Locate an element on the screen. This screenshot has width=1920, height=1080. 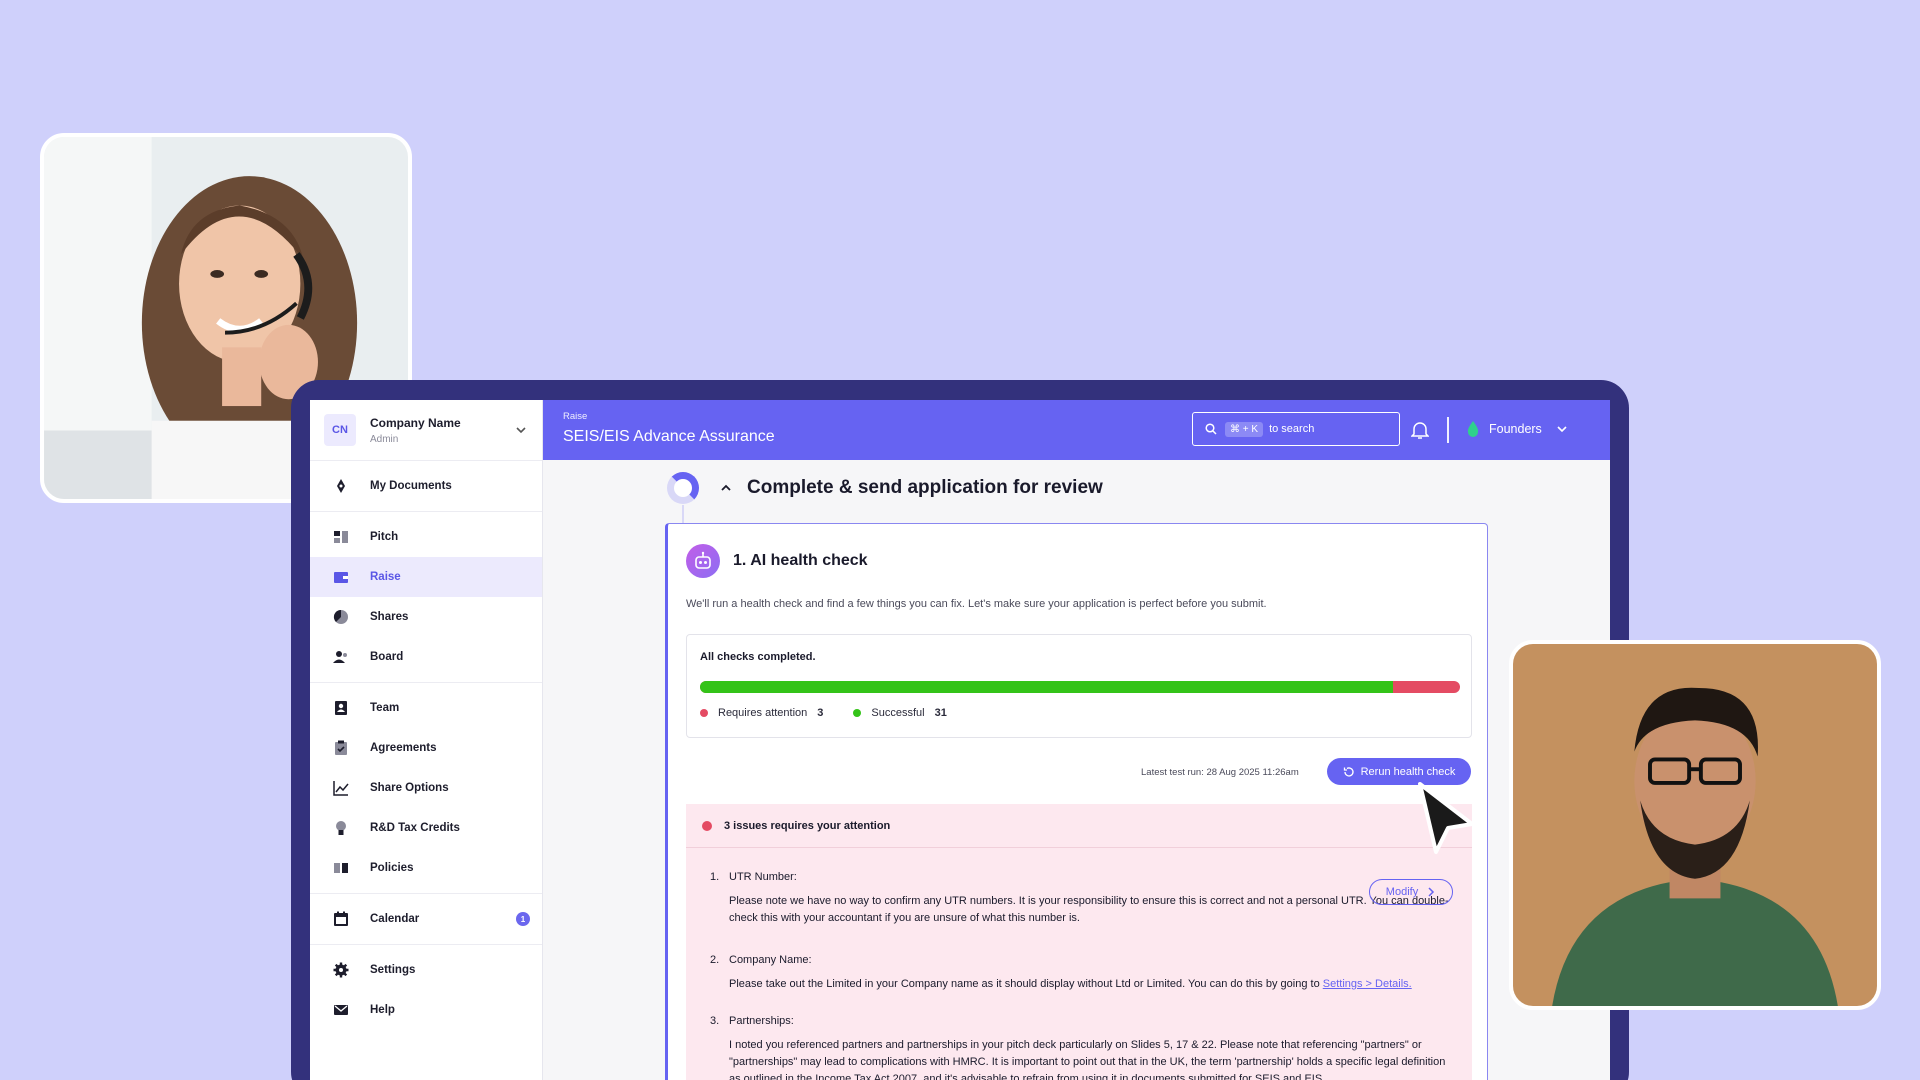
lightbulb-icon is located at coordinates (341, 828).